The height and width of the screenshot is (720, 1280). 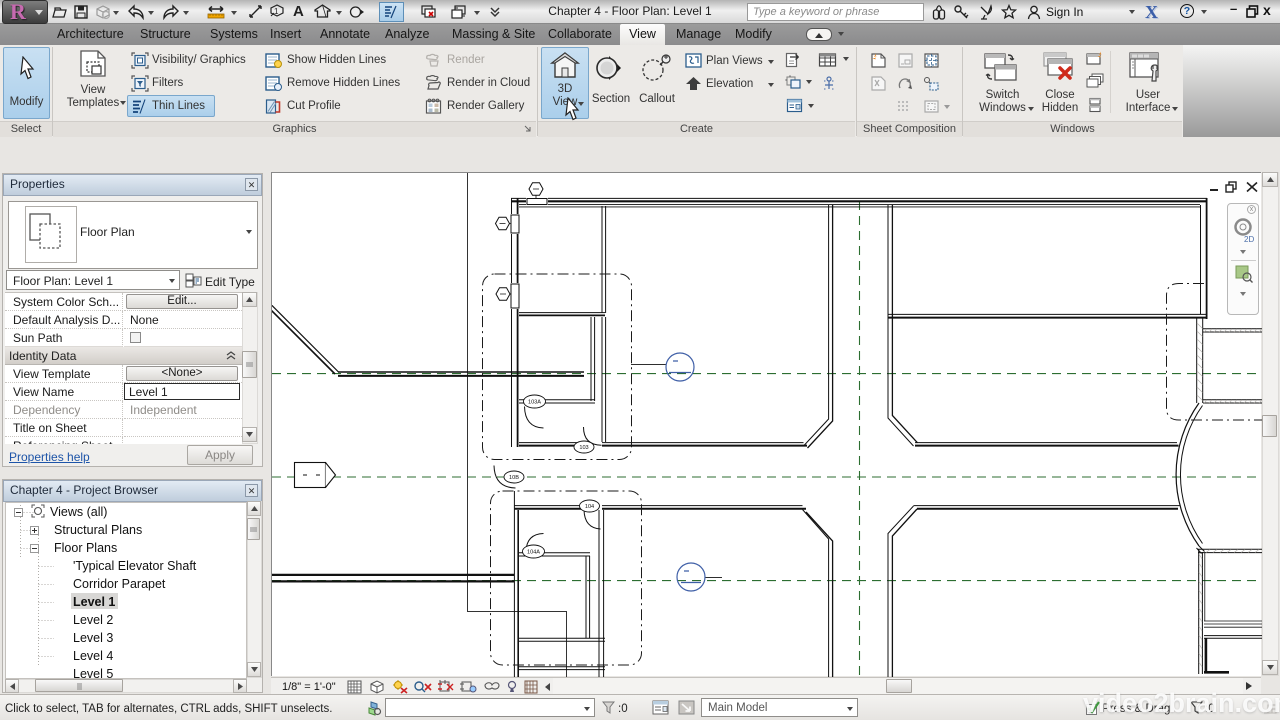 I want to click on svg-text: 104A, so click(x=533, y=553).